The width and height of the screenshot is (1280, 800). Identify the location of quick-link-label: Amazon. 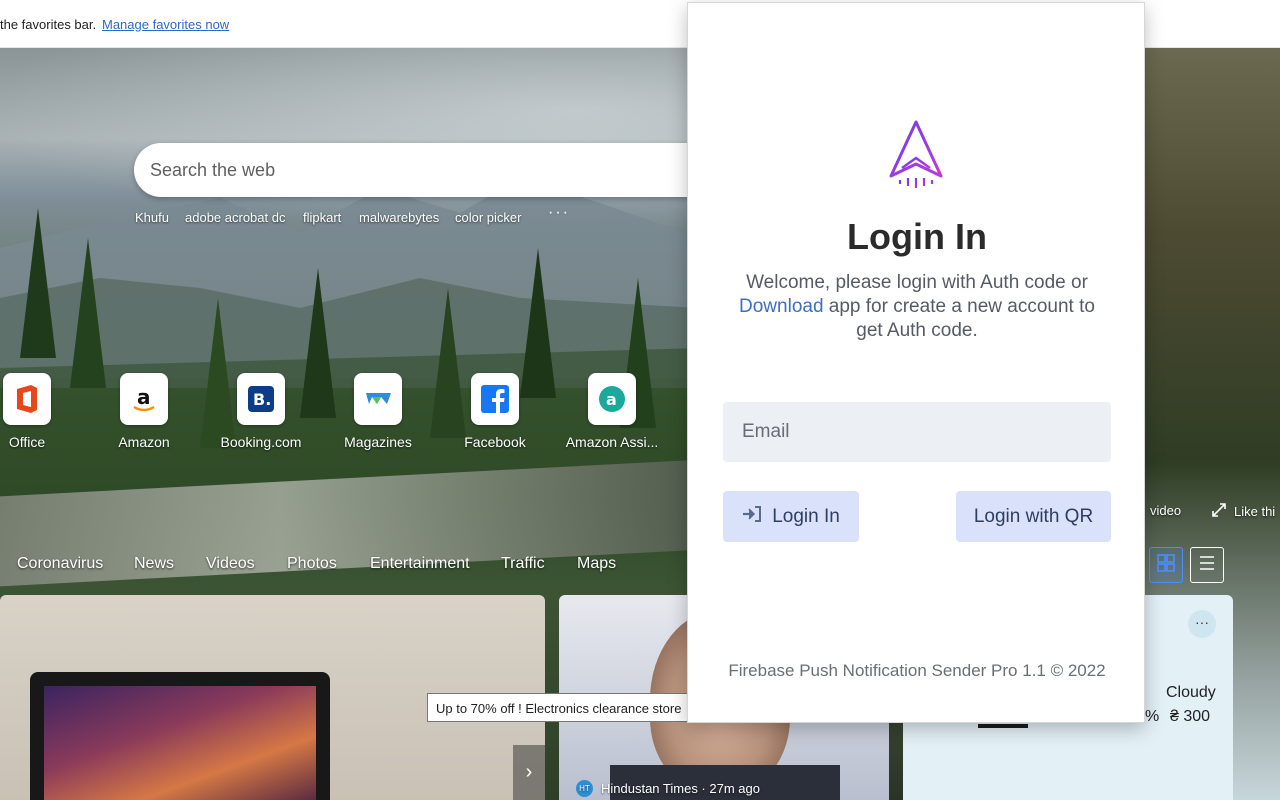
(144, 442).